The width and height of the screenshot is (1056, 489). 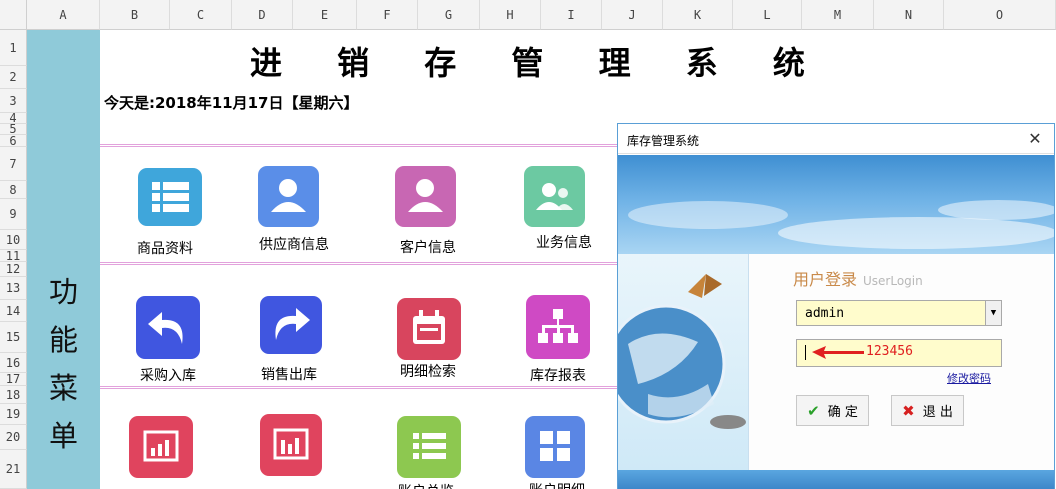 I want to click on group-icon, so click(x=554, y=196).